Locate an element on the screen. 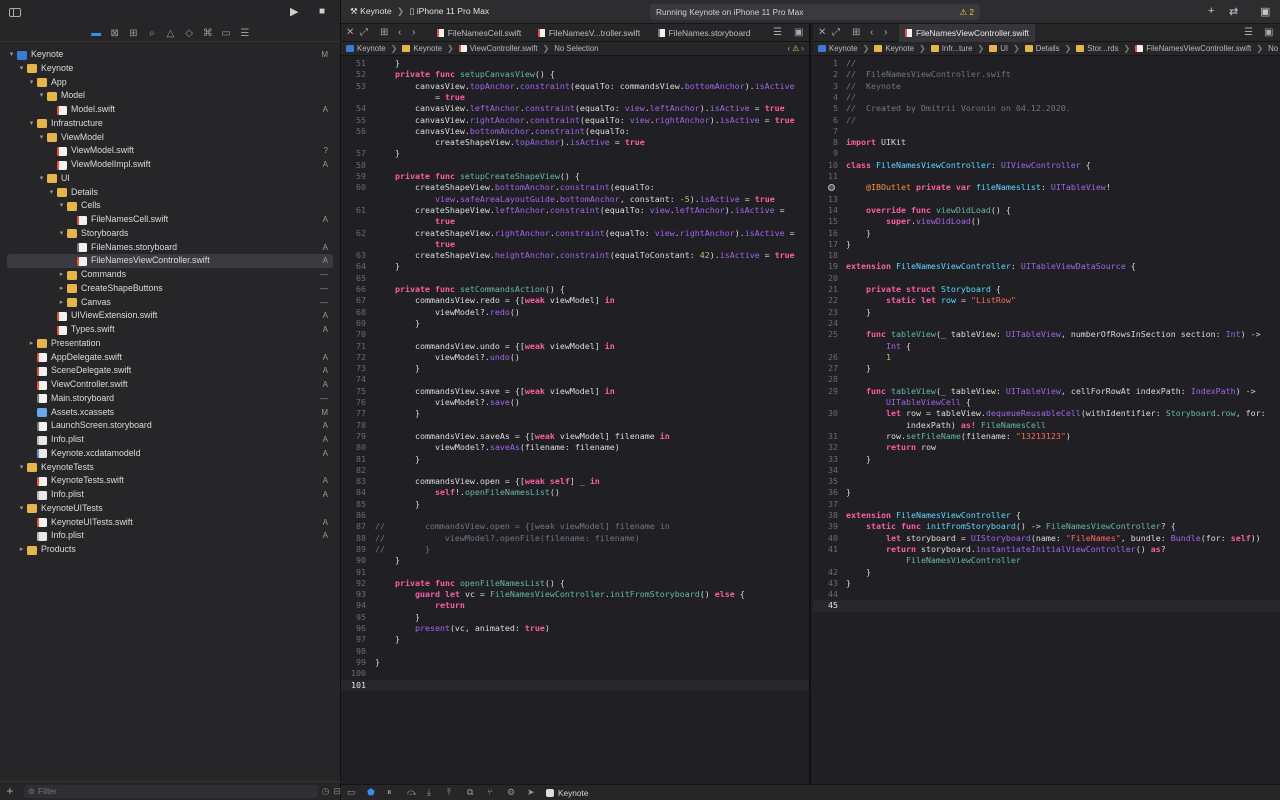 This screenshot has height=800, width=1280. code-line: 92 private func openFileNamesList() { is located at coordinates (575, 583).